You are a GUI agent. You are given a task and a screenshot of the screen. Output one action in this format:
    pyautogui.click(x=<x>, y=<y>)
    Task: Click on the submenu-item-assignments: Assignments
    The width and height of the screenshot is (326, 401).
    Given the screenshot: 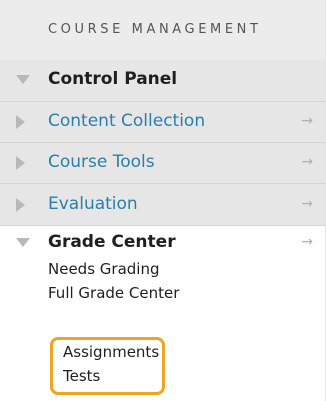 What is the action you would take?
    pyautogui.click(x=111, y=352)
    